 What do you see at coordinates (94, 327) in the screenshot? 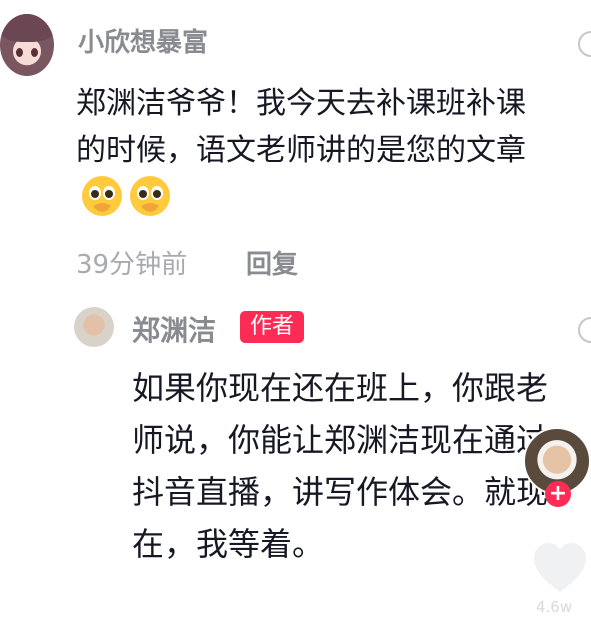
I see `author-avatar` at bounding box center [94, 327].